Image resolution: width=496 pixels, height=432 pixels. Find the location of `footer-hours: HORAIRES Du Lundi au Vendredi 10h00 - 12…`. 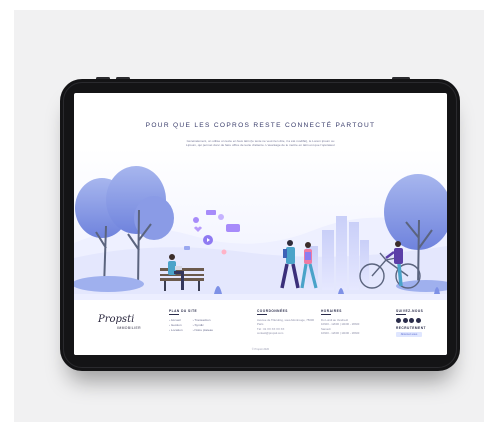

footer-hours: HORAIRES Du Lundi au Vendredi 10h00 - 12… is located at coordinates (340, 322).